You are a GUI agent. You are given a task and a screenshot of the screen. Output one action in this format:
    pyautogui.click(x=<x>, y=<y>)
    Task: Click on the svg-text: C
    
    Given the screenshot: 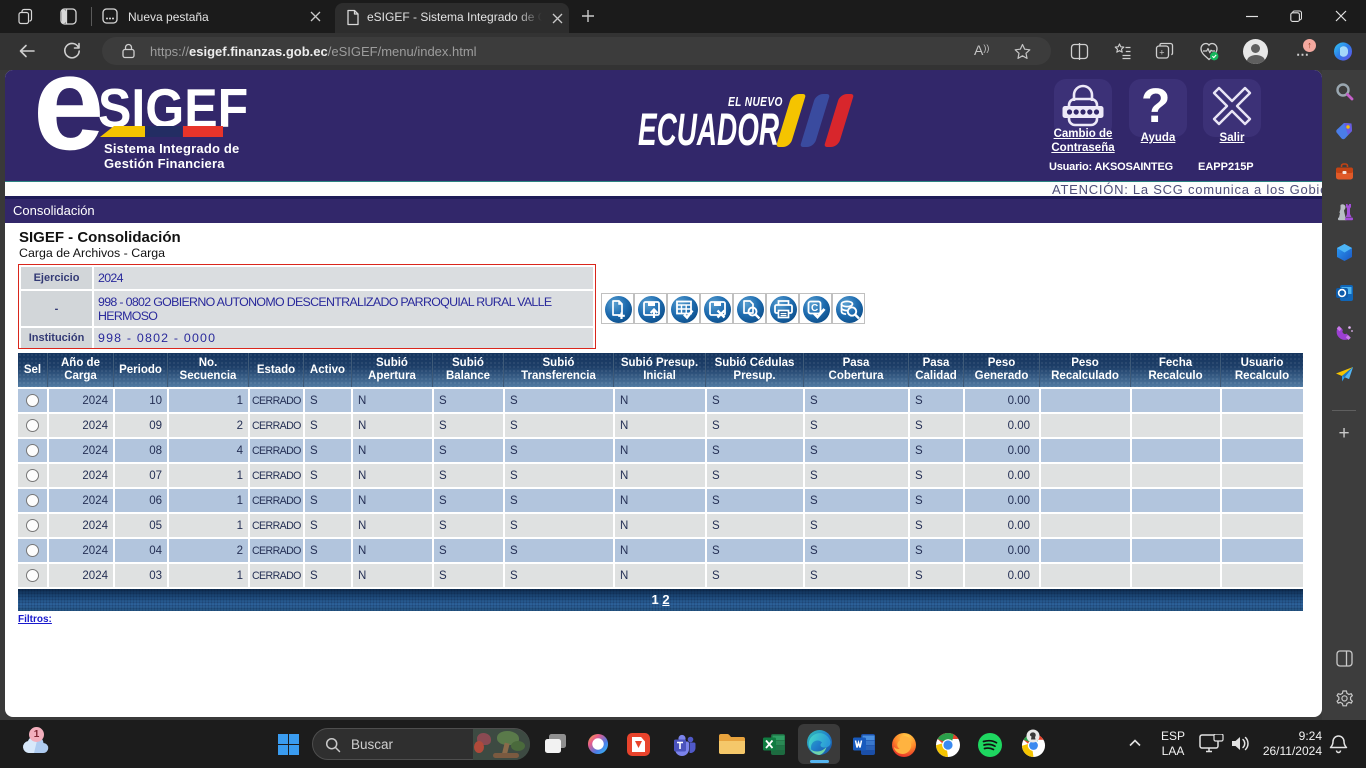 What is the action you would take?
    pyautogui.click(x=814, y=308)
    